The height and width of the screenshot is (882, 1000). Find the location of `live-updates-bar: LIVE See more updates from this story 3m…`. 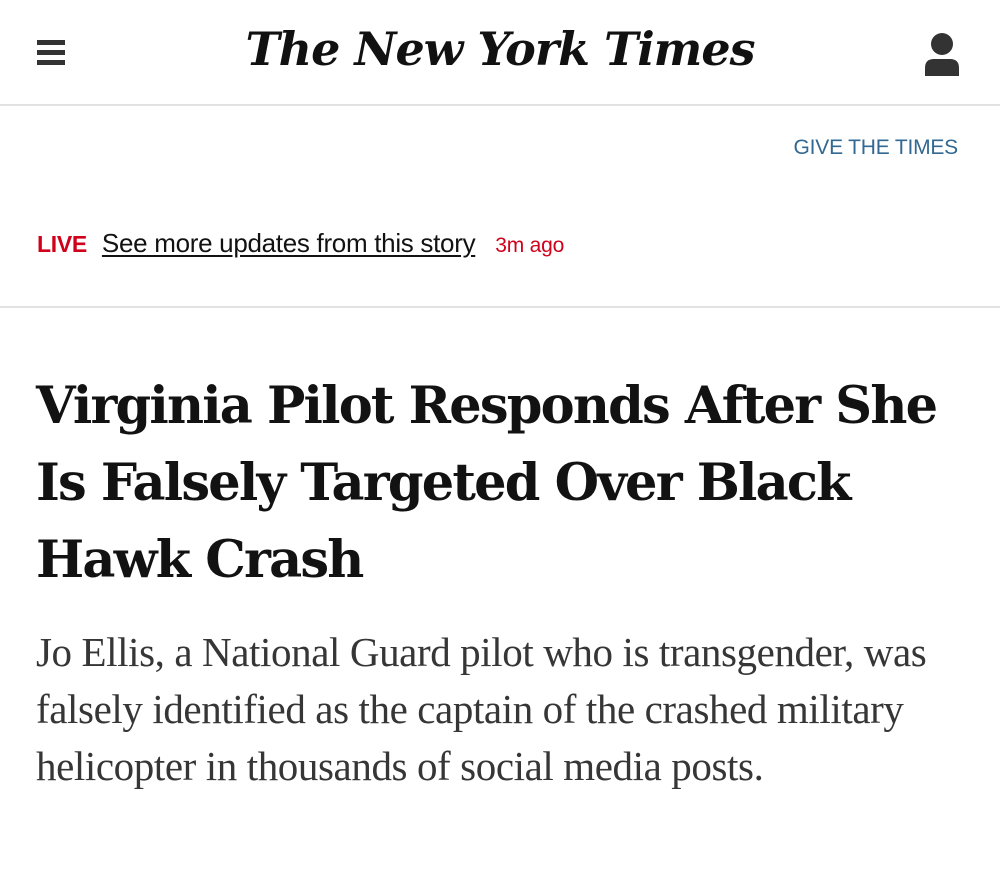

live-updates-bar: LIVE See more updates from this story 3m… is located at coordinates (300, 246).